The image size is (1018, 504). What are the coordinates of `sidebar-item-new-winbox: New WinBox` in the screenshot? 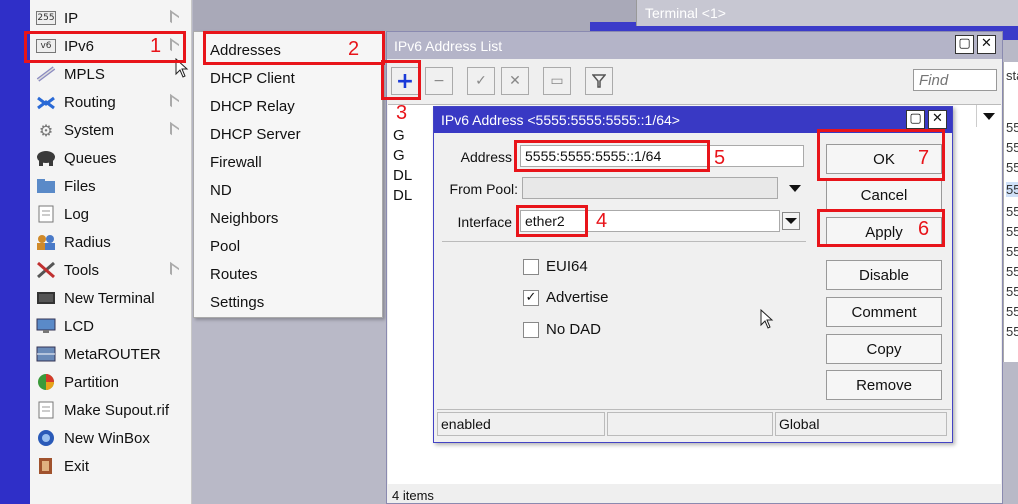 It's located at (111, 438).